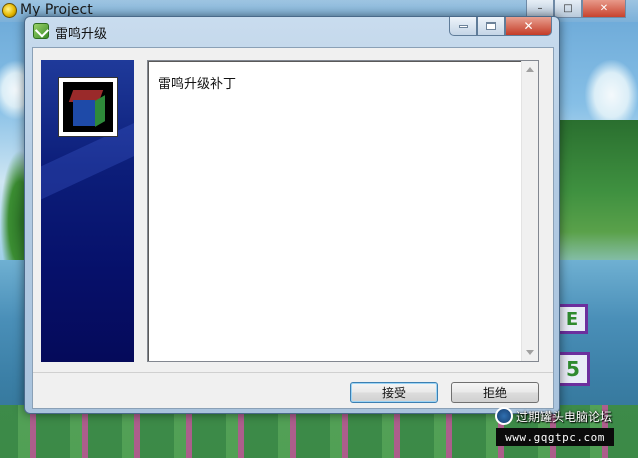 The image size is (638, 458). Describe the element at coordinates (394, 392) in the screenshot. I see `accept-button: 接受` at that location.